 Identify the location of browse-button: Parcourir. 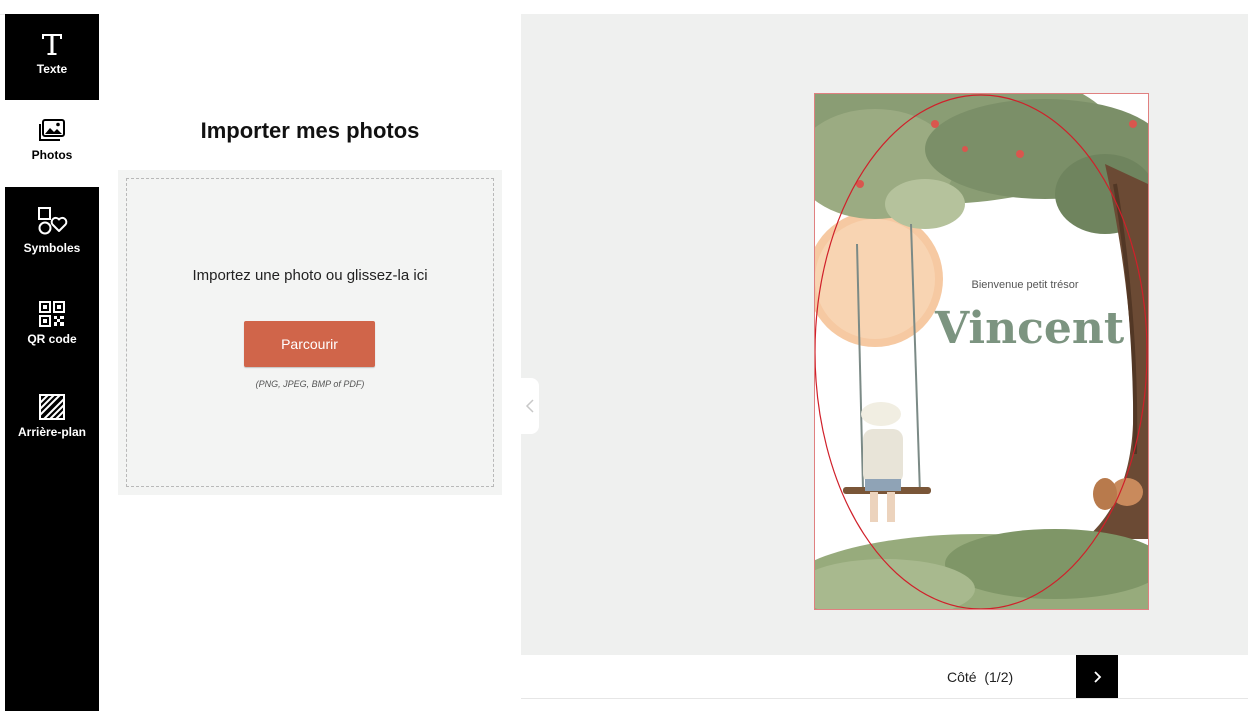
(309, 344).